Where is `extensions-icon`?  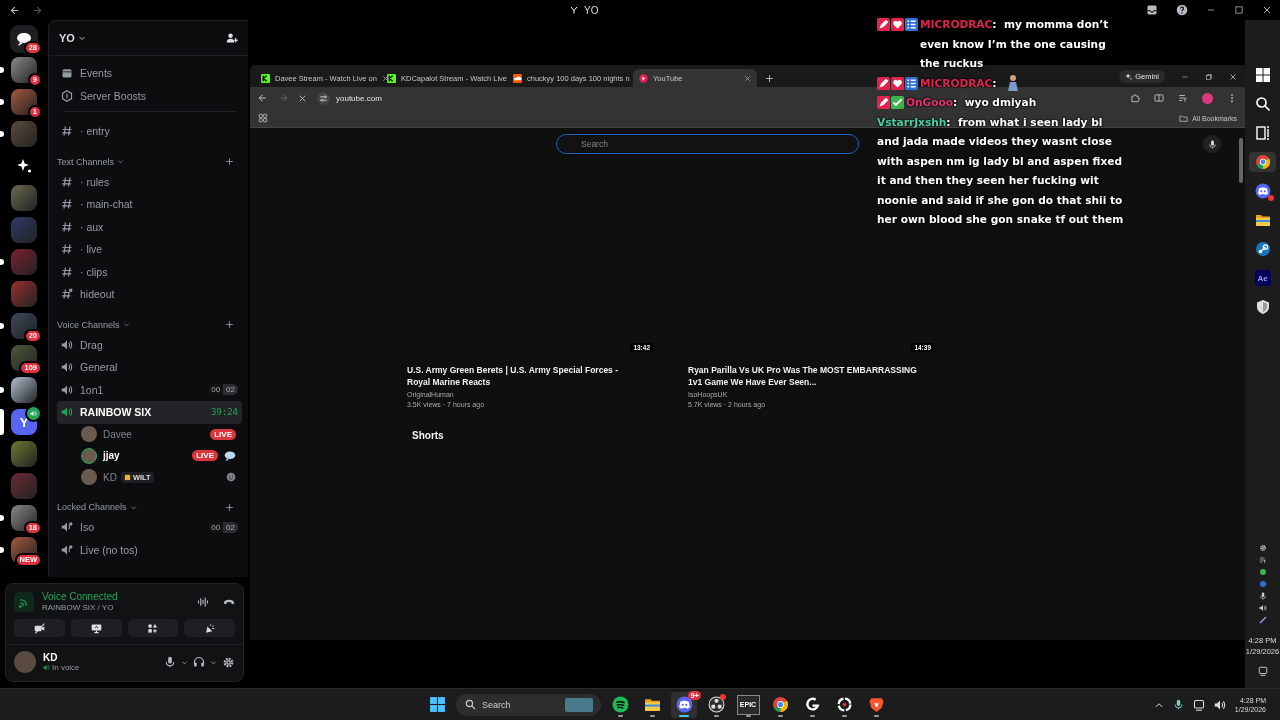
extensions-icon is located at coordinates (1135, 98).